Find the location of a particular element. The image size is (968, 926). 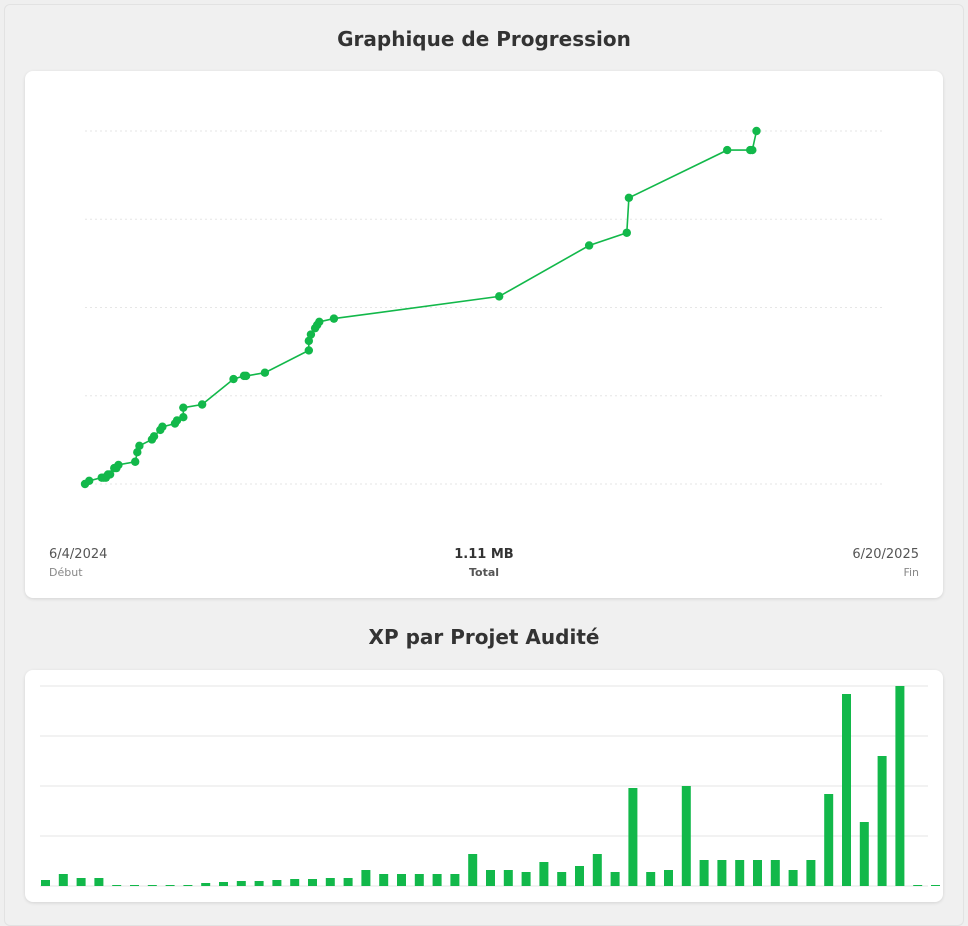

start-block: 6/4/2024 Début is located at coordinates (78, 563).